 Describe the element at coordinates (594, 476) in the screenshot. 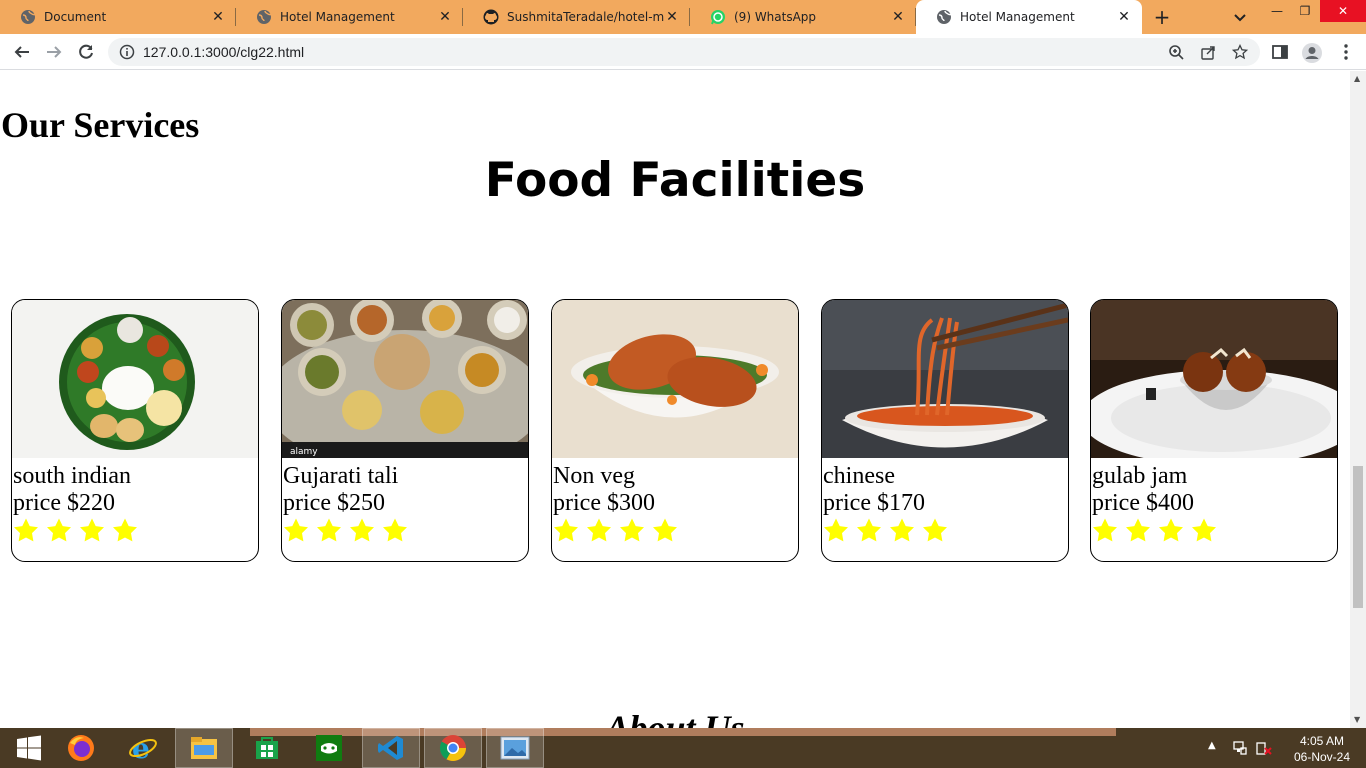

I see `food-name: Non veg` at that location.